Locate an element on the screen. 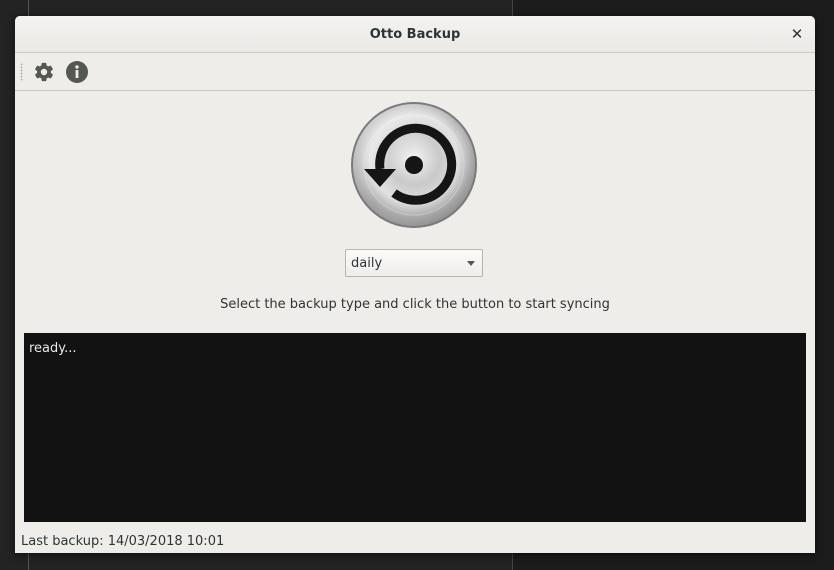 The image size is (834, 570). window-title: Otto Backup is located at coordinates (415, 34).